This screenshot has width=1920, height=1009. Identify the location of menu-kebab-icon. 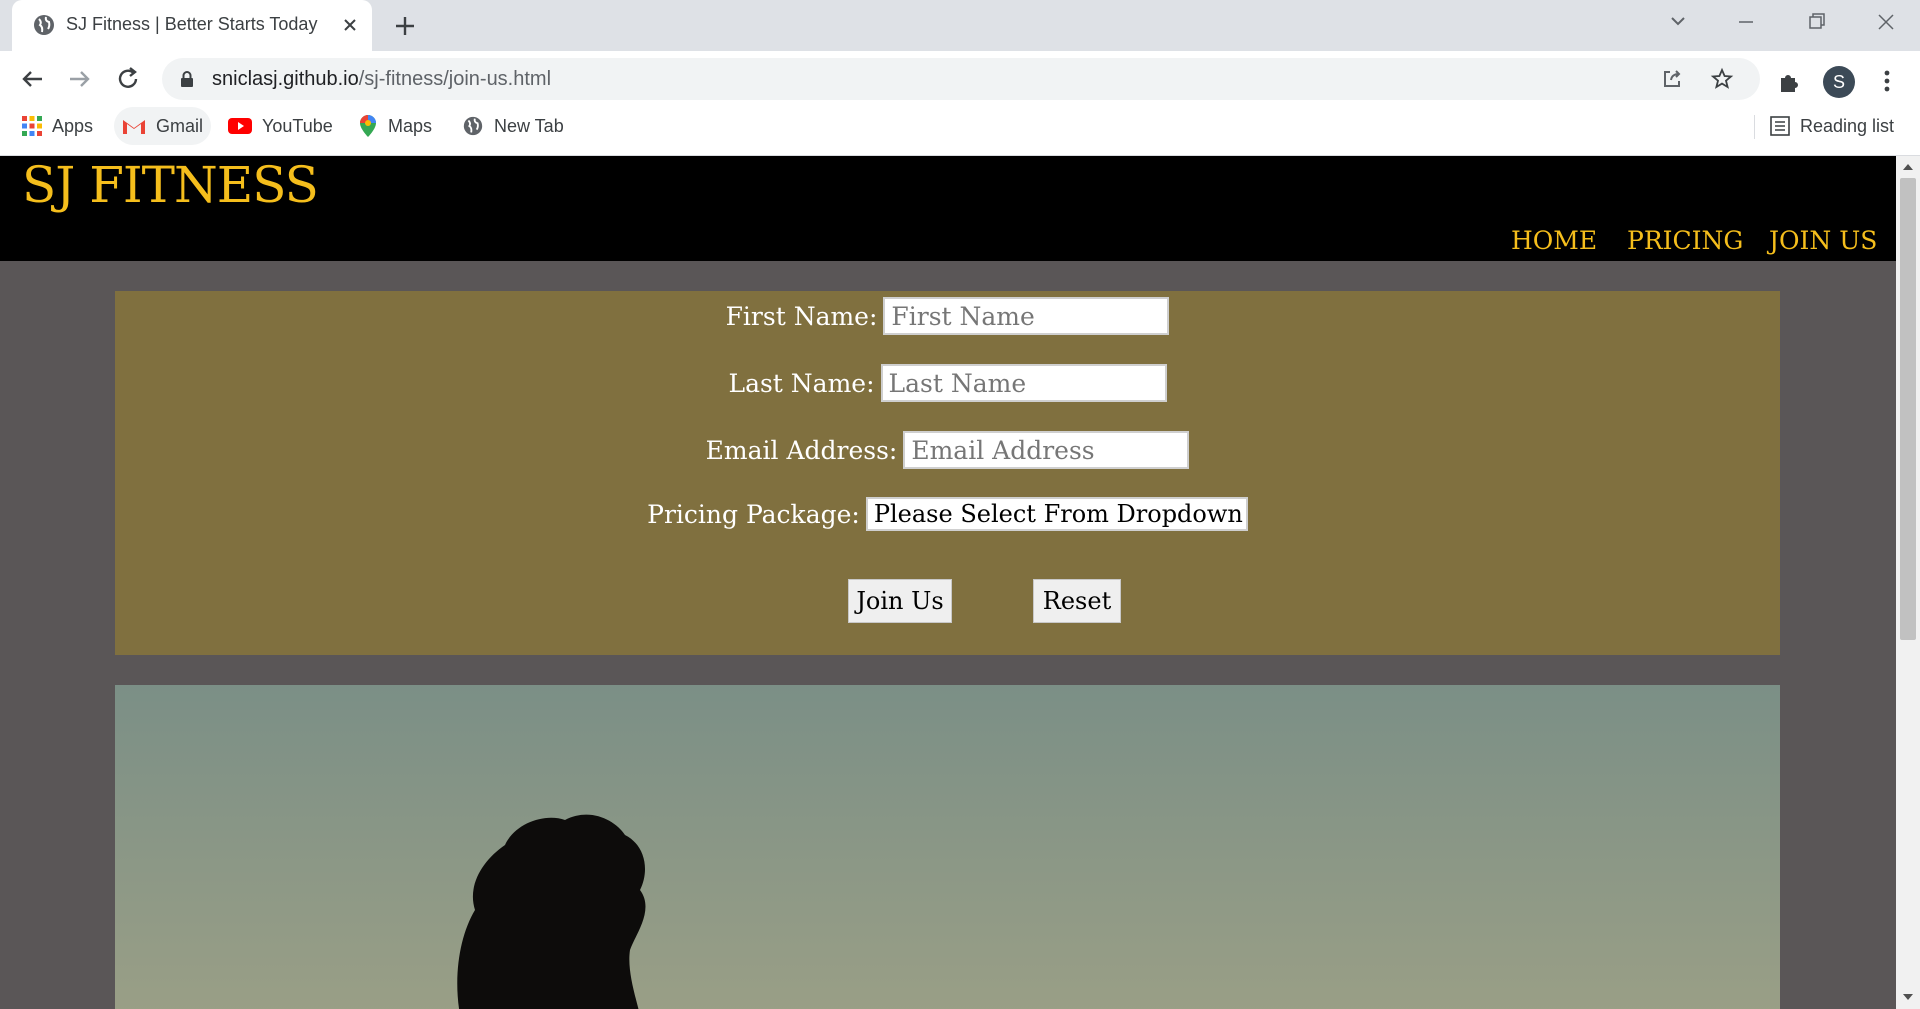
(1887, 81).